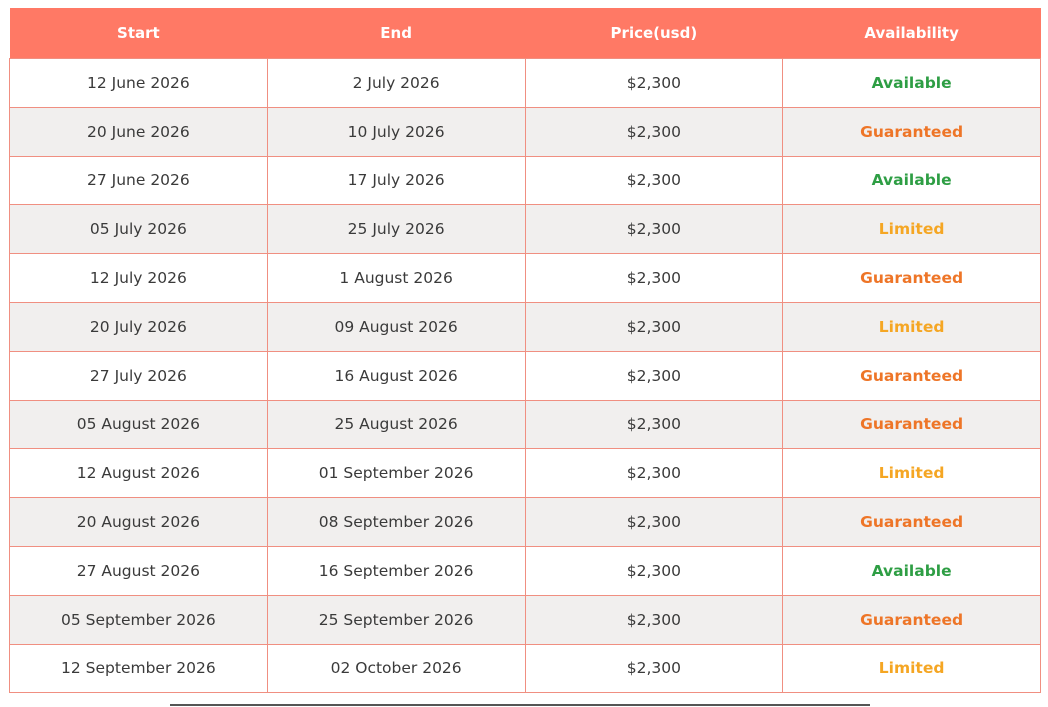 This screenshot has height=707, width=1048. What do you see at coordinates (138, 229) in the screenshot?
I see `cell-start: 05 July 2026` at bounding box center [138, 229].